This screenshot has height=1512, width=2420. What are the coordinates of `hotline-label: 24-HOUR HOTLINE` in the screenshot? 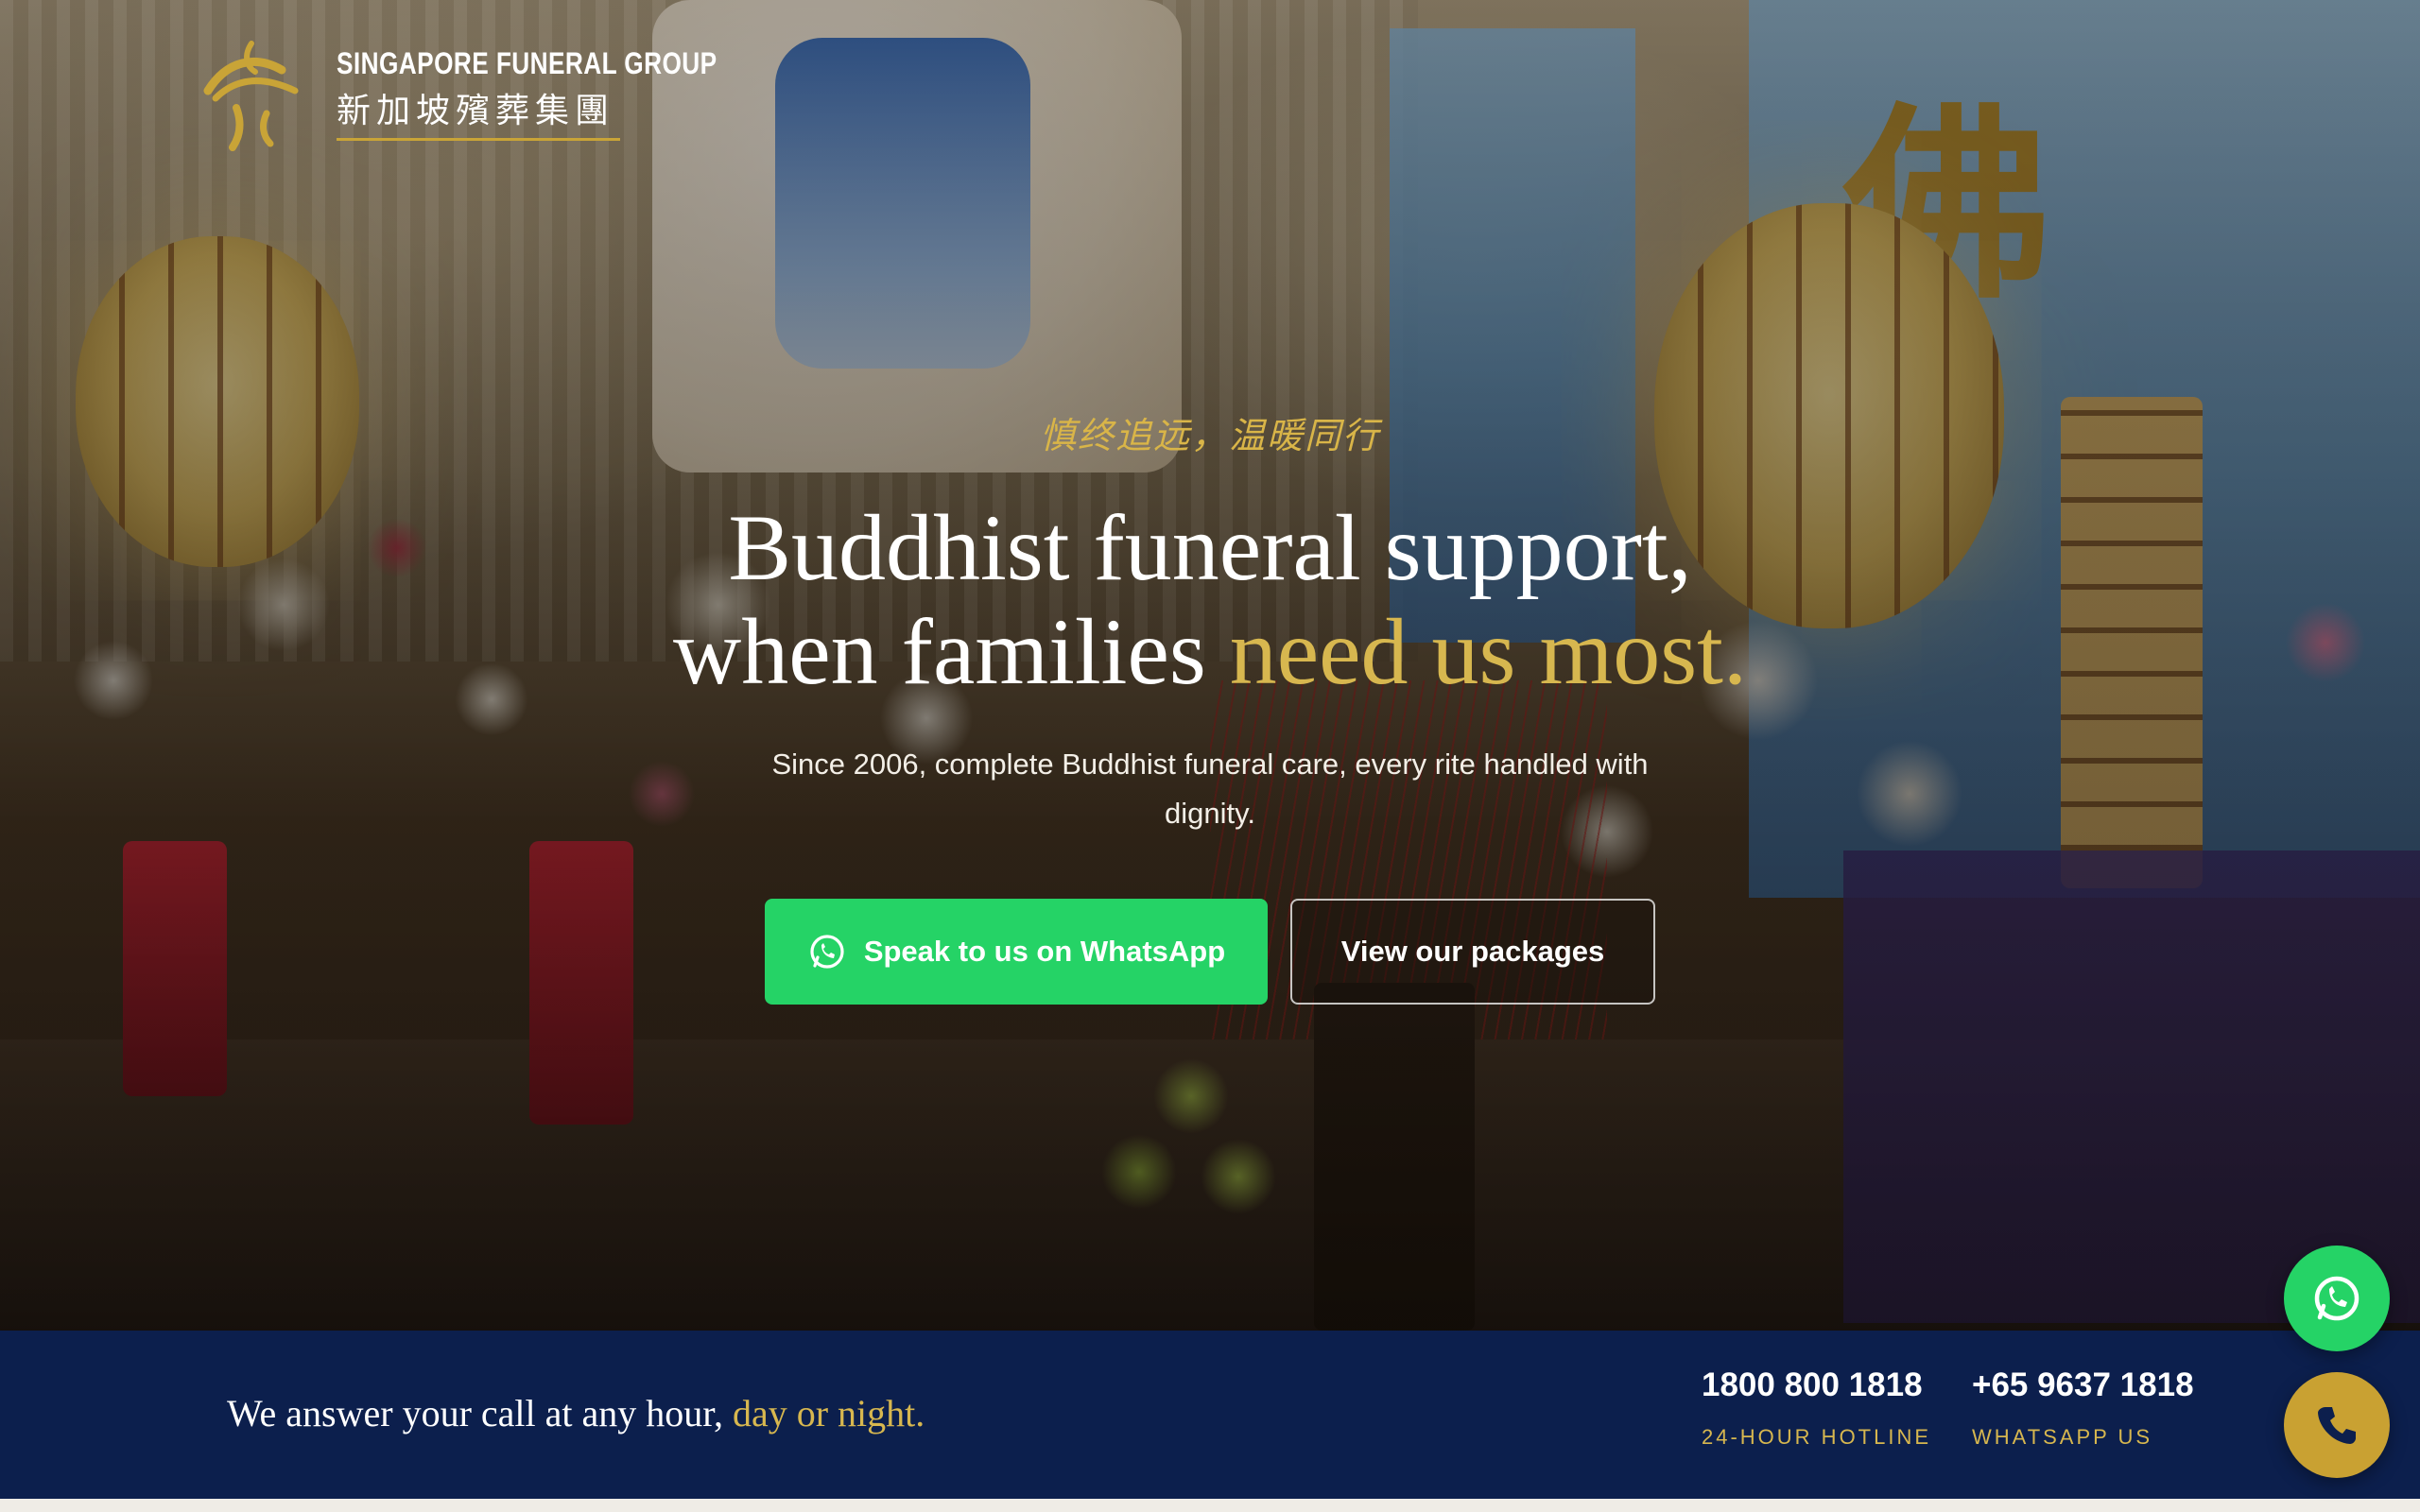 It's located at (1817, 1437).